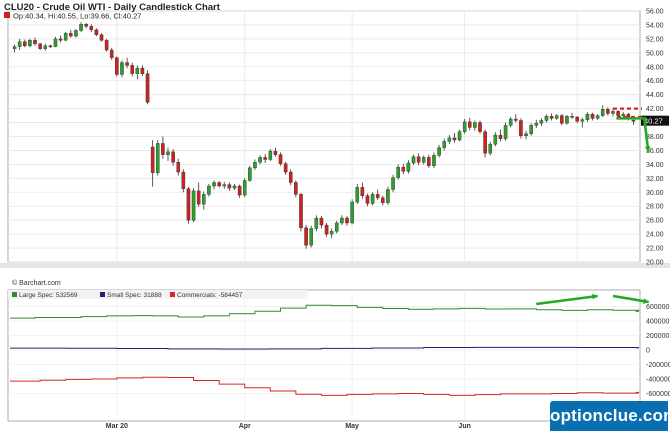 This screenshot has width=670, height=431. What do you see at coordinates (655, 207) in the screenshot?
I see `price-tick-label: 28.00` at bounding box center [655, 207].